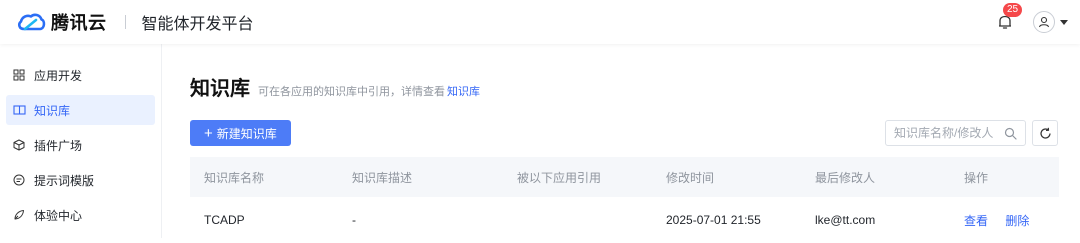 The width and height of the screenshot is (1080, 243). I want to click on search-icon, so click(1010, 133).